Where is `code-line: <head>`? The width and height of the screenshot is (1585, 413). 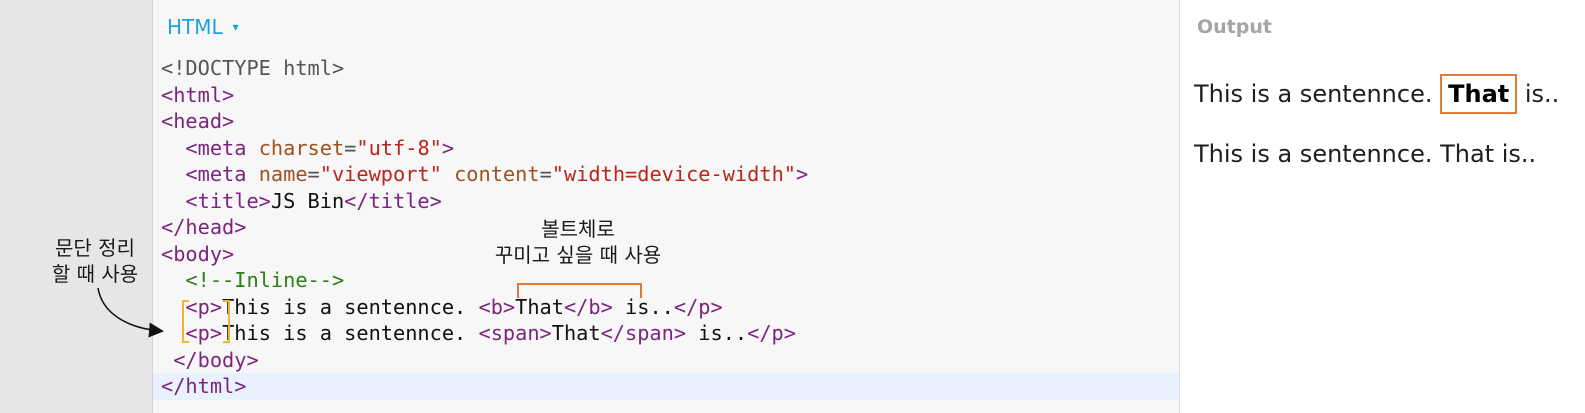
code-line: <head> is located at coordinates (484, 121).